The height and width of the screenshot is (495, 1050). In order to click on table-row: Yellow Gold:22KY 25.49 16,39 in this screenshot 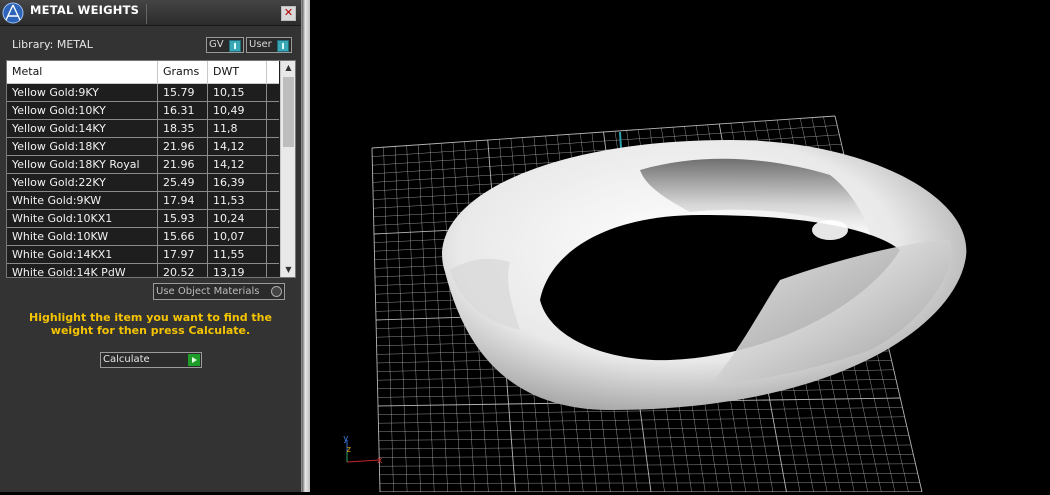, I will do `click(143, 183)`.